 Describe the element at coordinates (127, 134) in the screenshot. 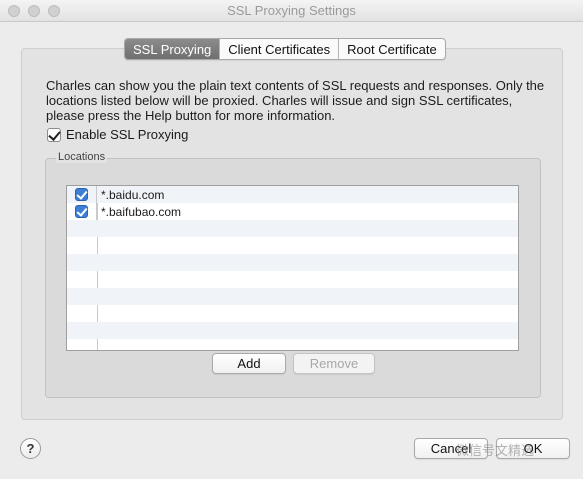

I see `enable-ssl-proxying-label: Enable SSL Proxying` at that location.